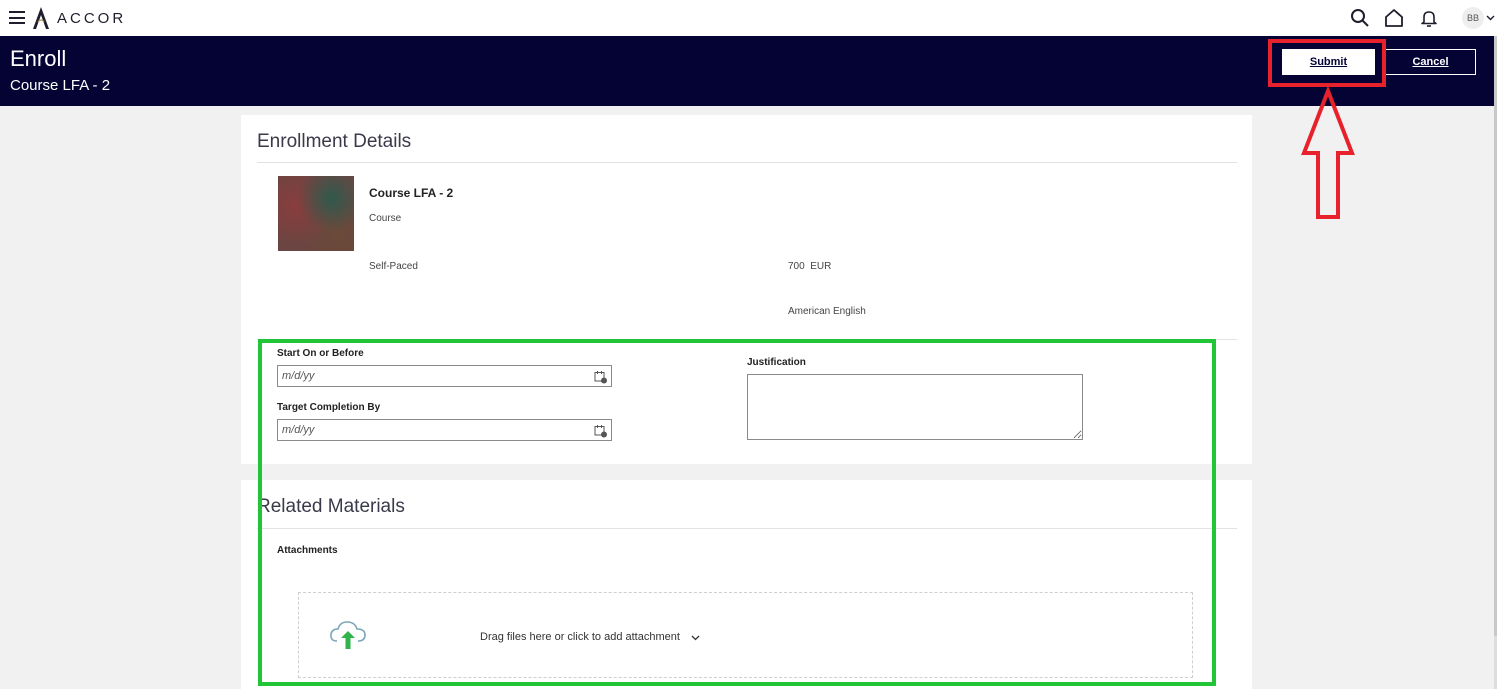 The image size is (1497, 689). I want to click on course-language: American English, so click(827, 311).